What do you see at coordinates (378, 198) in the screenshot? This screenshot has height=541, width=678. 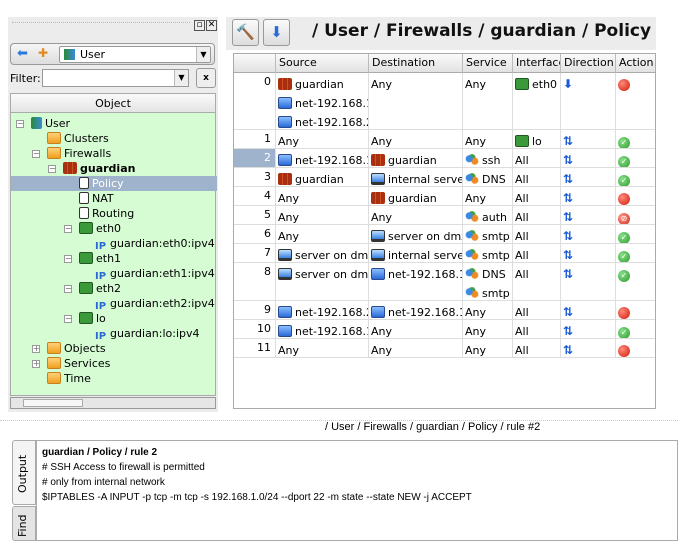 I see `firewall-icon` at bounding box center [378, 198].